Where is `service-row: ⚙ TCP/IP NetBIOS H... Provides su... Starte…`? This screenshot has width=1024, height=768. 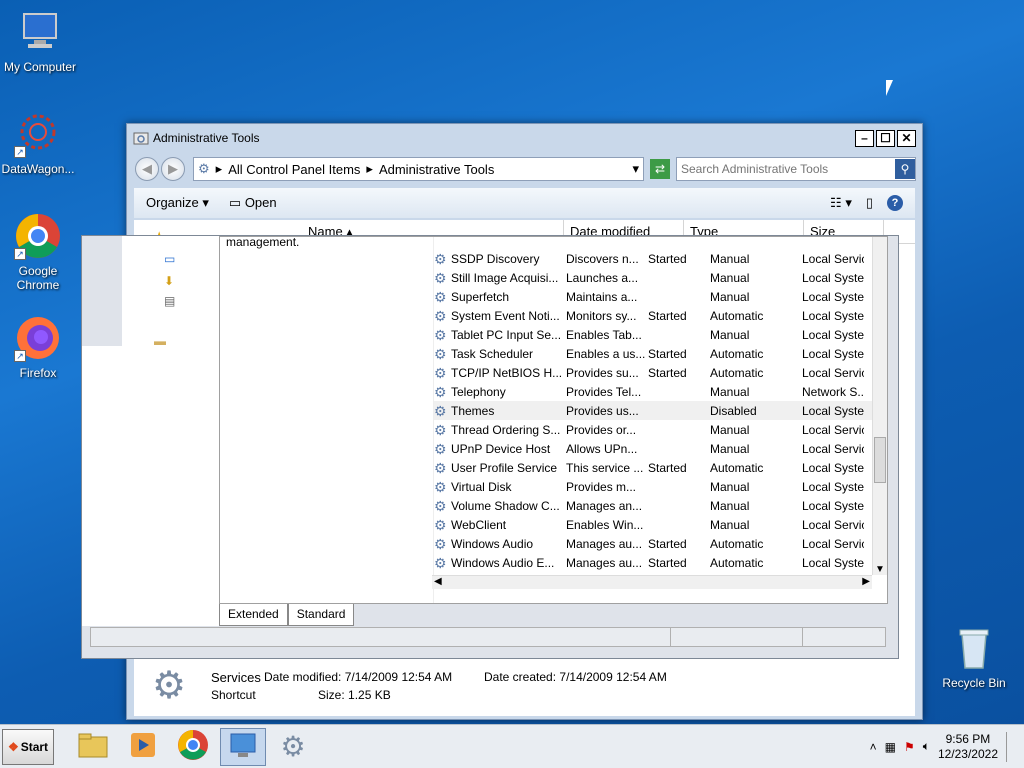 service-row: ⚙ TCP/IP NetBIOS H... Provides su... Starte… is located at coordinates (654, 372).